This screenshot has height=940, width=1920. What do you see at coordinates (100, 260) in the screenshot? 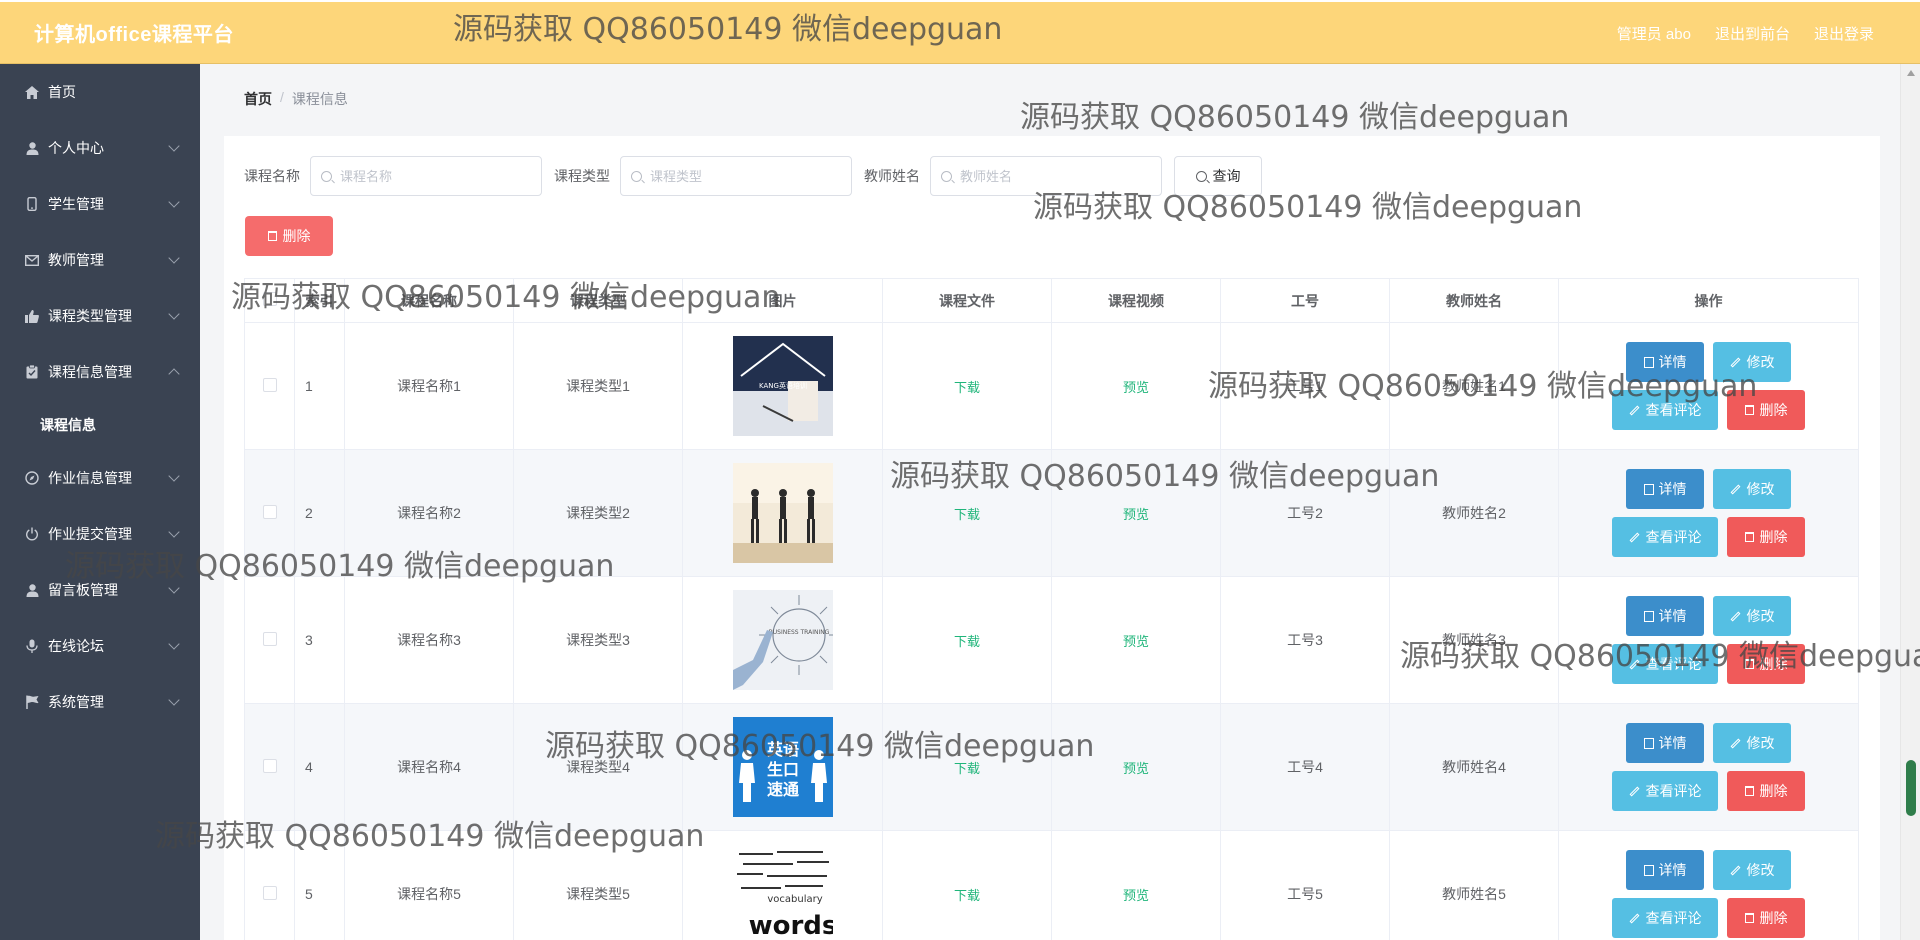
I see `sidebar-item-teachers: 教师管理` at bounding box center [100, 260].